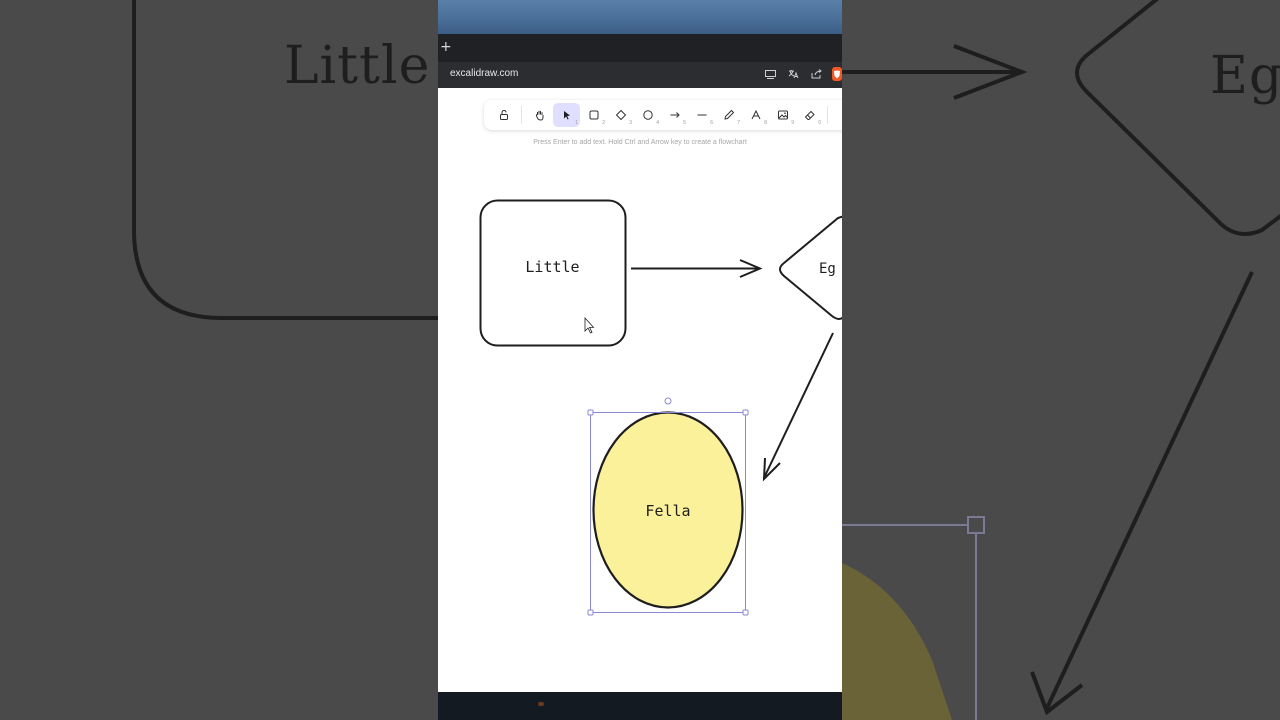  Describe the element at coordinates (640, 17) in the screenshot. I see `wallpaper` at that location.